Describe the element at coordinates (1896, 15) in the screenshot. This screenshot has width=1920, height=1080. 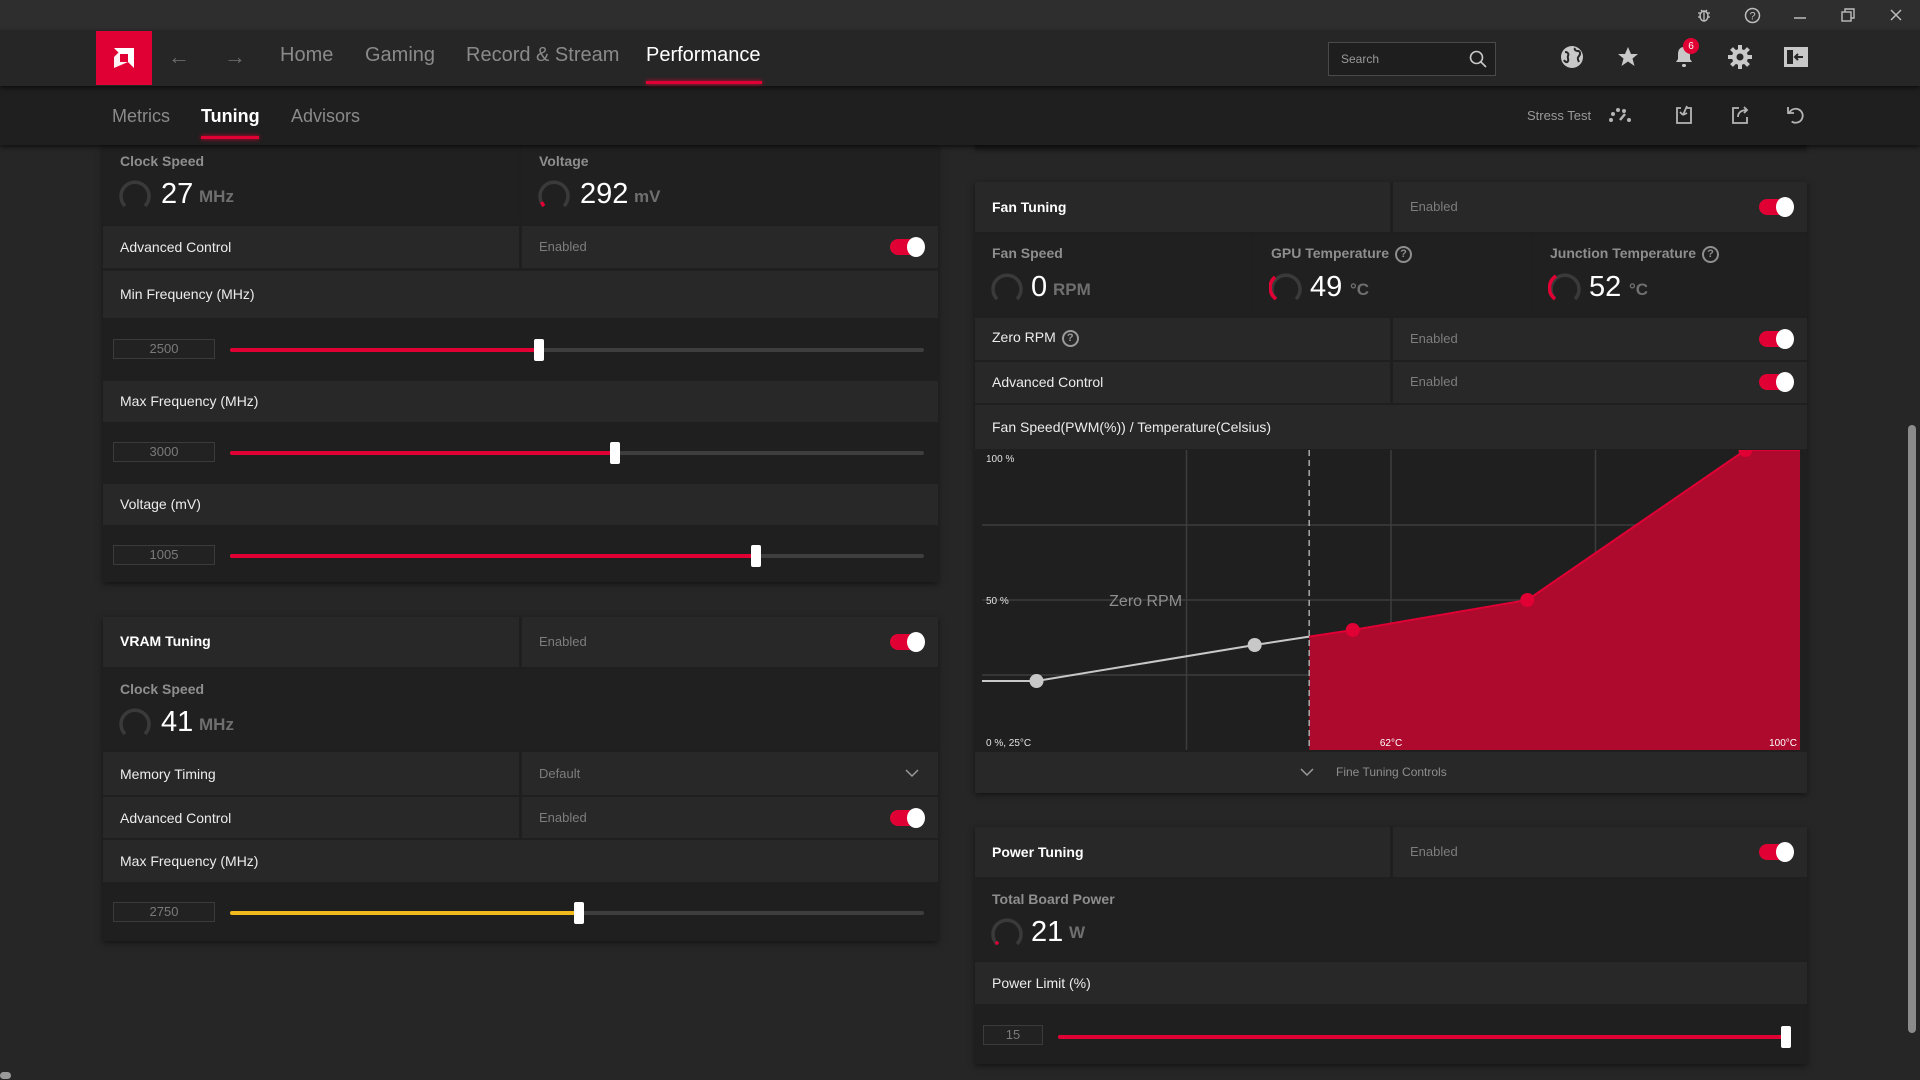
I see `close-icon` at that location.